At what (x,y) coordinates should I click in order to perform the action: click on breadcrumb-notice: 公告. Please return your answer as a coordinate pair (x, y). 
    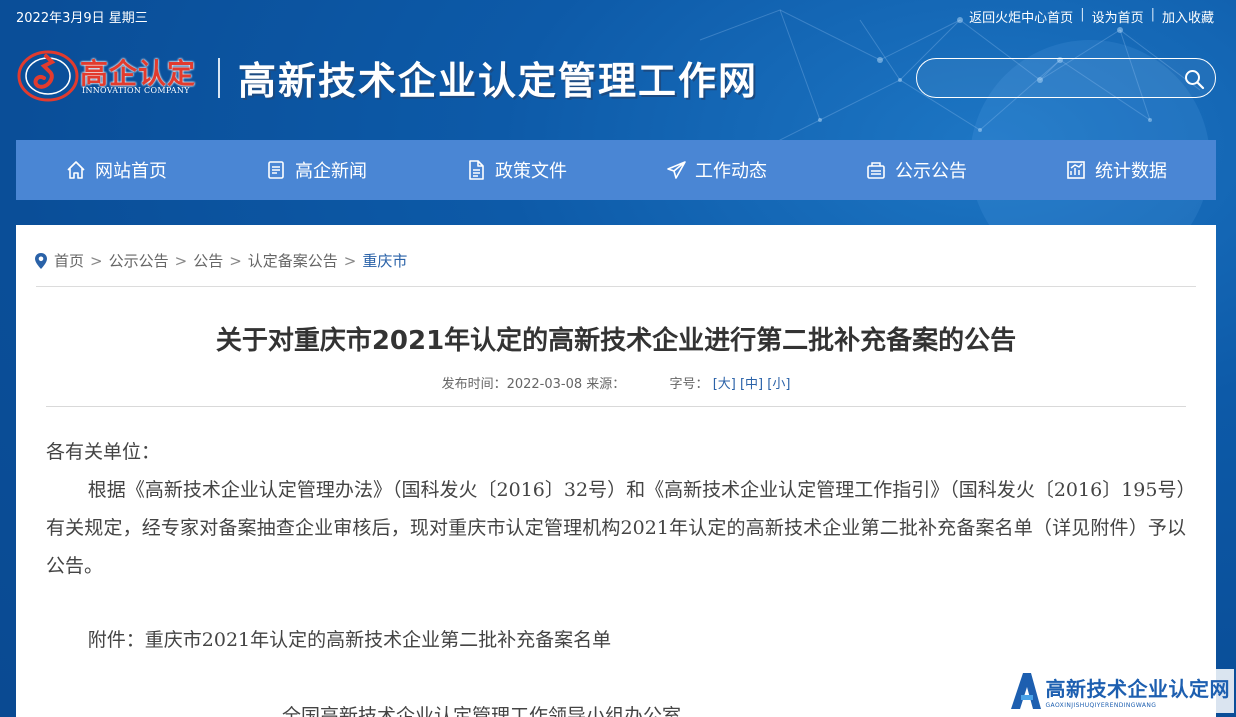
    Looking at the image, I should click on (208, 260).